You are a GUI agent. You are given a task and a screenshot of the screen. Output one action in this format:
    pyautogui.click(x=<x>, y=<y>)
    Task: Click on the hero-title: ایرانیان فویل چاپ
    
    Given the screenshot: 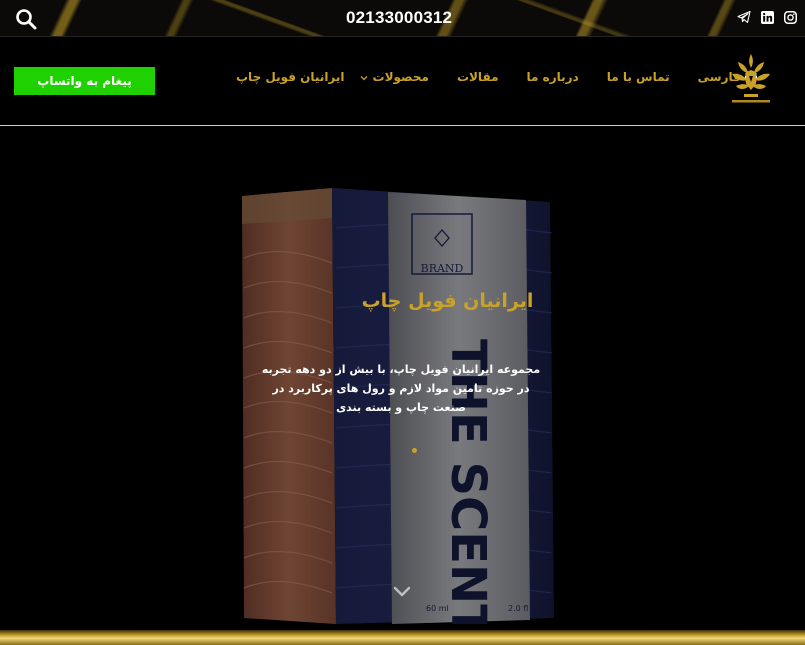 What is the action you would take?
    pyautogui.click(x=402, y=301)
    